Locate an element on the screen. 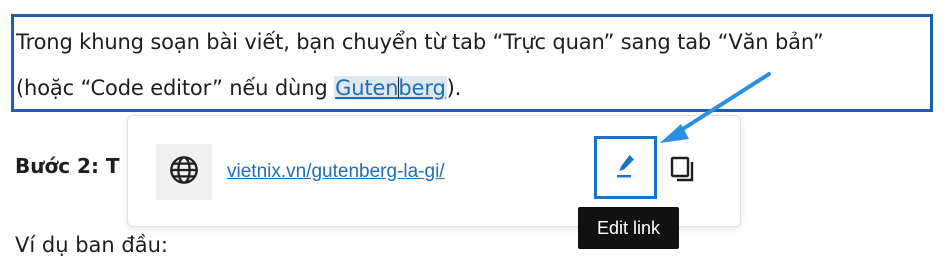 The image size is (947, 260). link-url: vietnix.vn/gutenberg-la-gi/ is located at coordinates (336, 172).